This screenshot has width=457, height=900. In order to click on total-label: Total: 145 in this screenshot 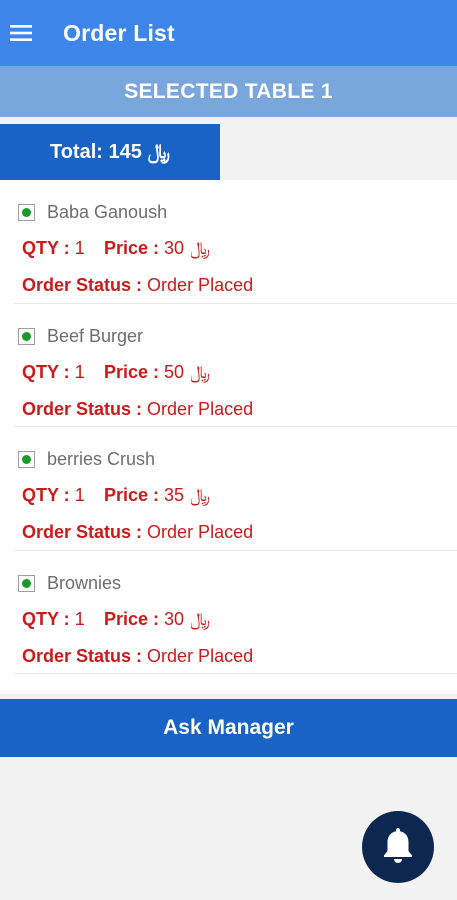, I will do `click(95, 151)`.